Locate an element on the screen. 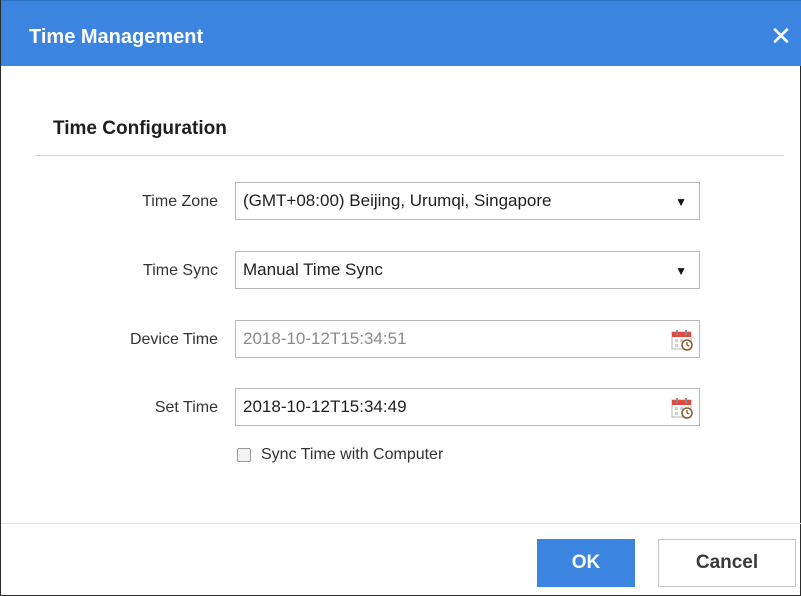 This screenshot has width=801, height=596. time-sync-value: Manual Time Sync is located at coordinates (313, 269).